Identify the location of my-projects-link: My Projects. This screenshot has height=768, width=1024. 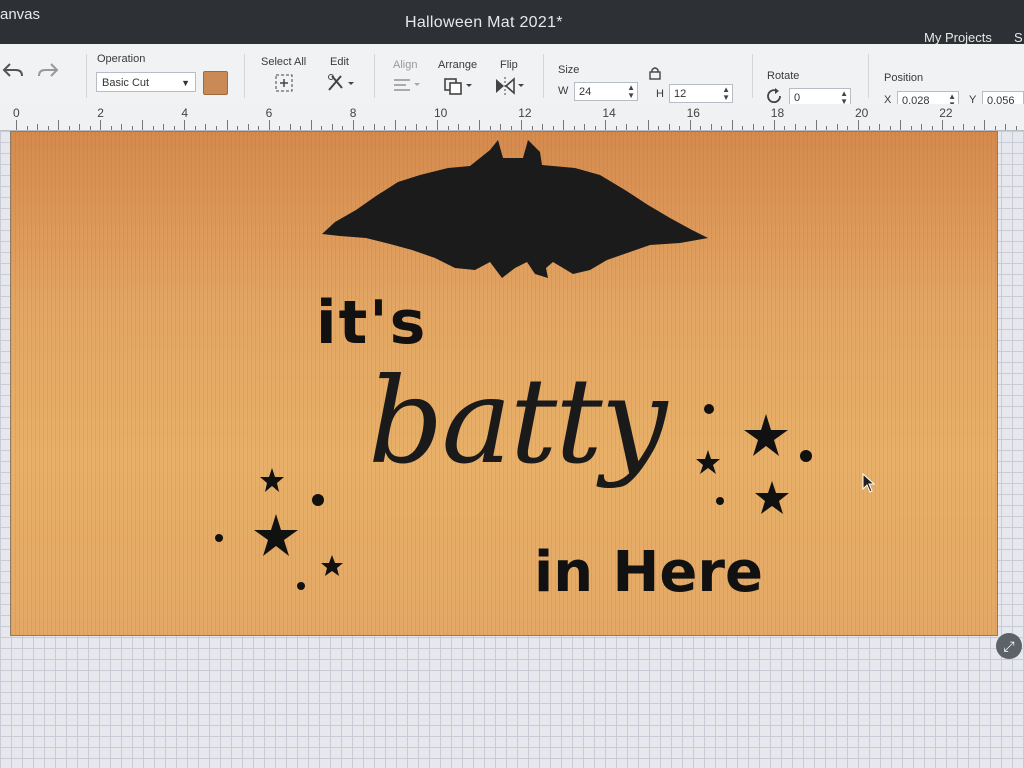
(958, 37).